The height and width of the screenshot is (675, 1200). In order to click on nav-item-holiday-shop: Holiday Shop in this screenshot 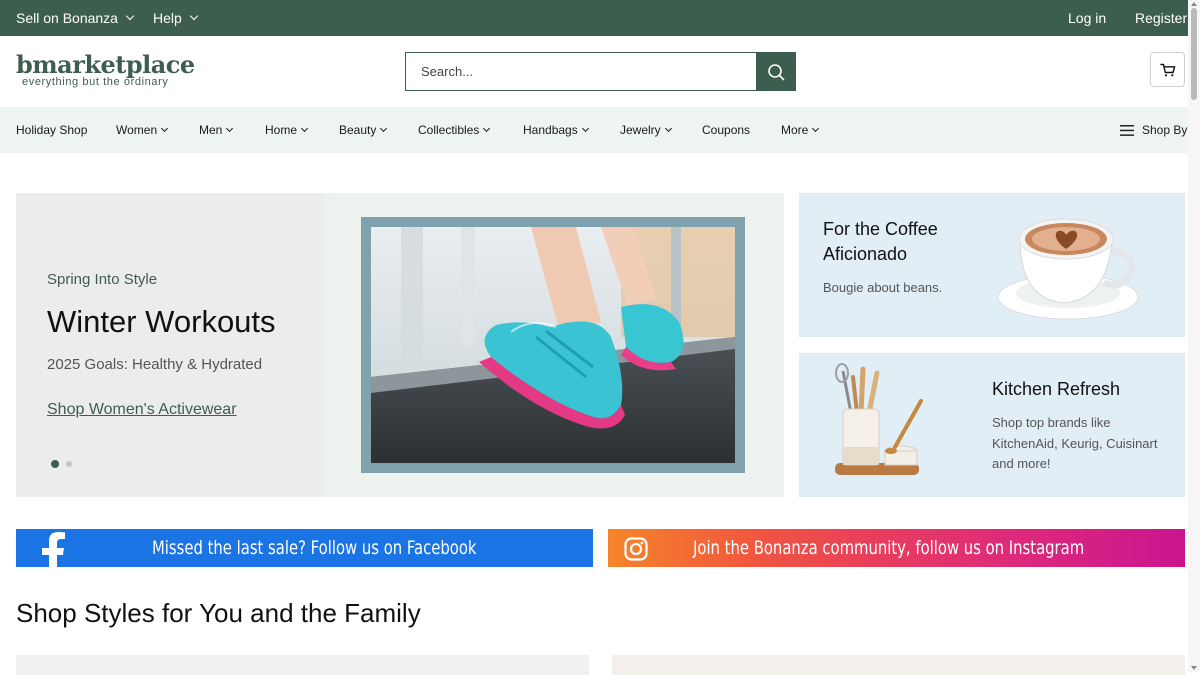, I will do `click(51, 130)`.